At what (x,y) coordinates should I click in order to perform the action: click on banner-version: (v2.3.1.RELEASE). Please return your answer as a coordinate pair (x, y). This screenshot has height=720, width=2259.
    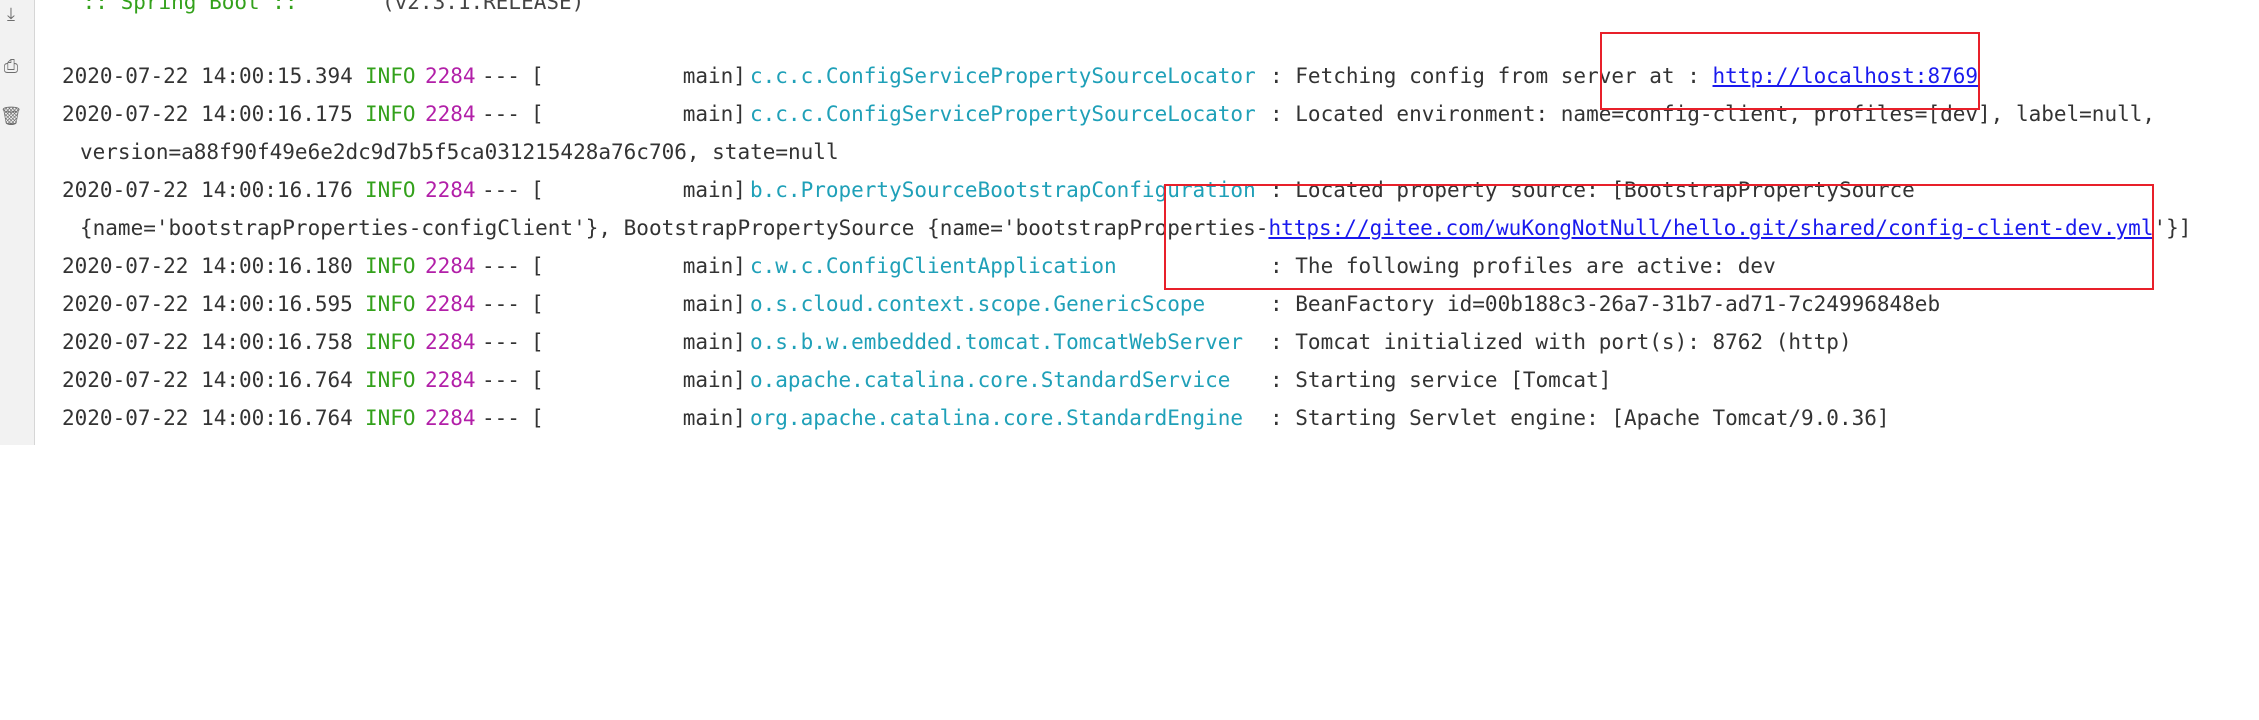
    Looking at the image, I should click on (483, 7).